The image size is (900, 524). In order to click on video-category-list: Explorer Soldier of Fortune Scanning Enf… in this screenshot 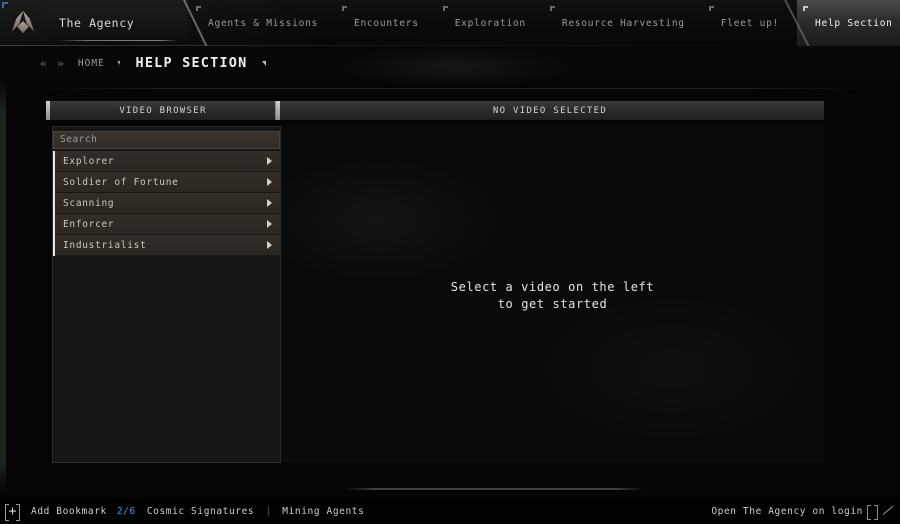, I will do `click(167, 203)`.